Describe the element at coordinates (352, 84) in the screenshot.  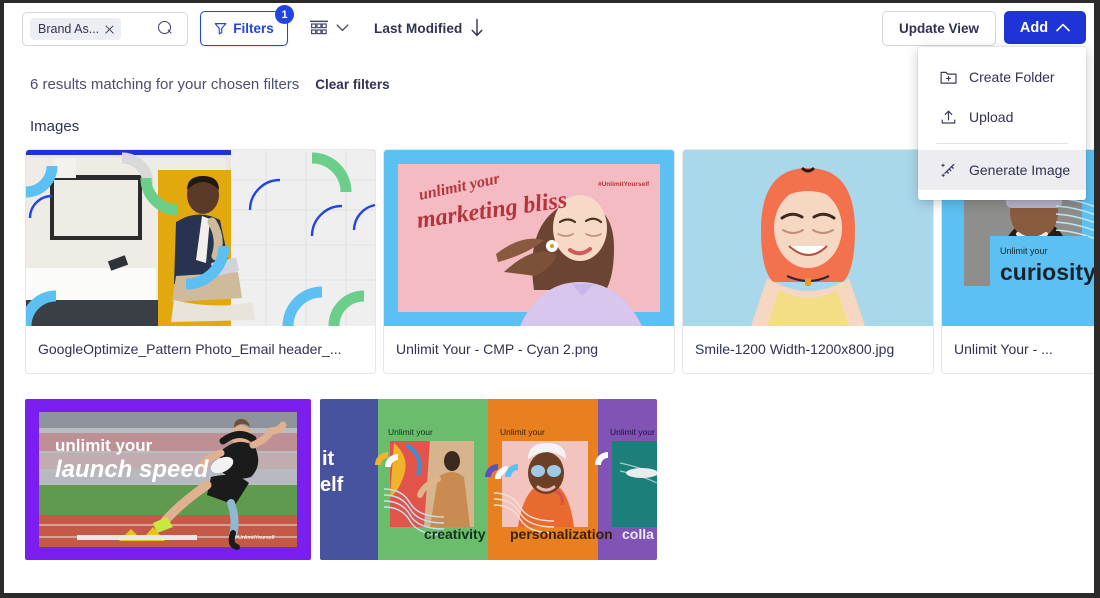
I see `clear-filters-button: Clear filters` at that location.